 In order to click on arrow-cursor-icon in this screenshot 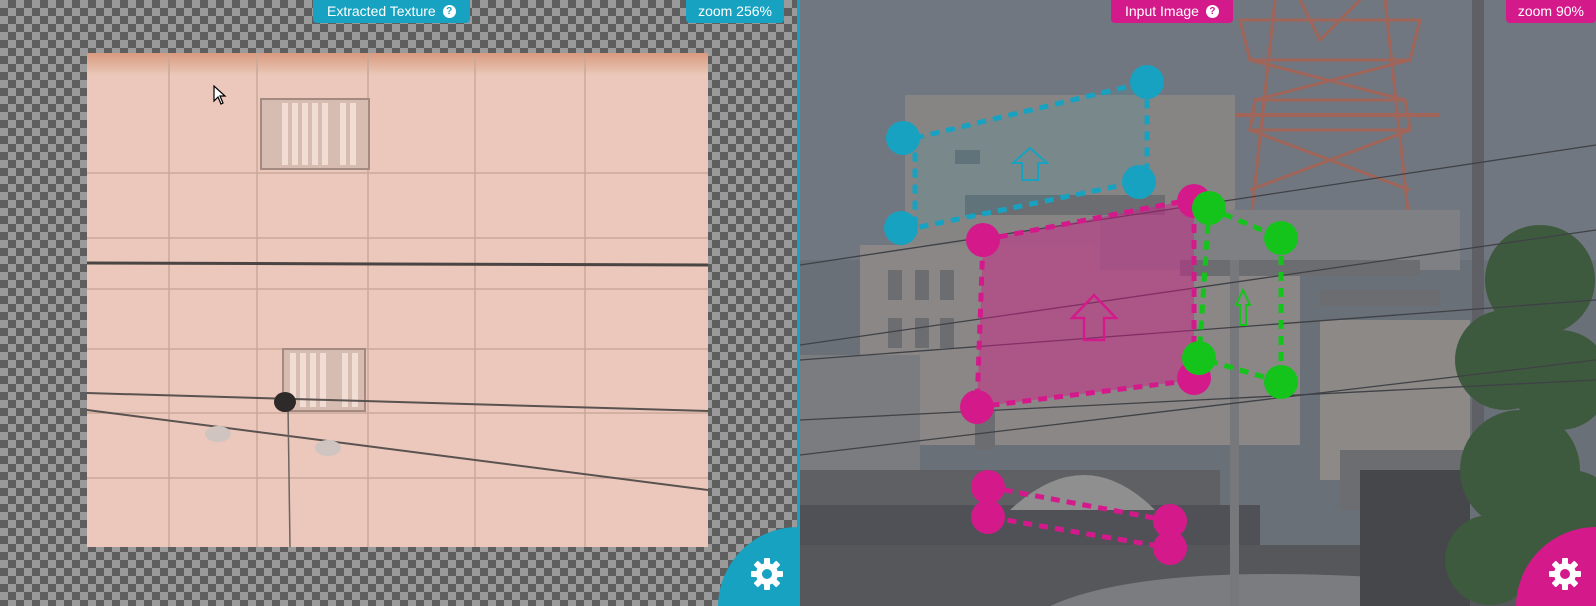, I will do `click(220, 95)`.